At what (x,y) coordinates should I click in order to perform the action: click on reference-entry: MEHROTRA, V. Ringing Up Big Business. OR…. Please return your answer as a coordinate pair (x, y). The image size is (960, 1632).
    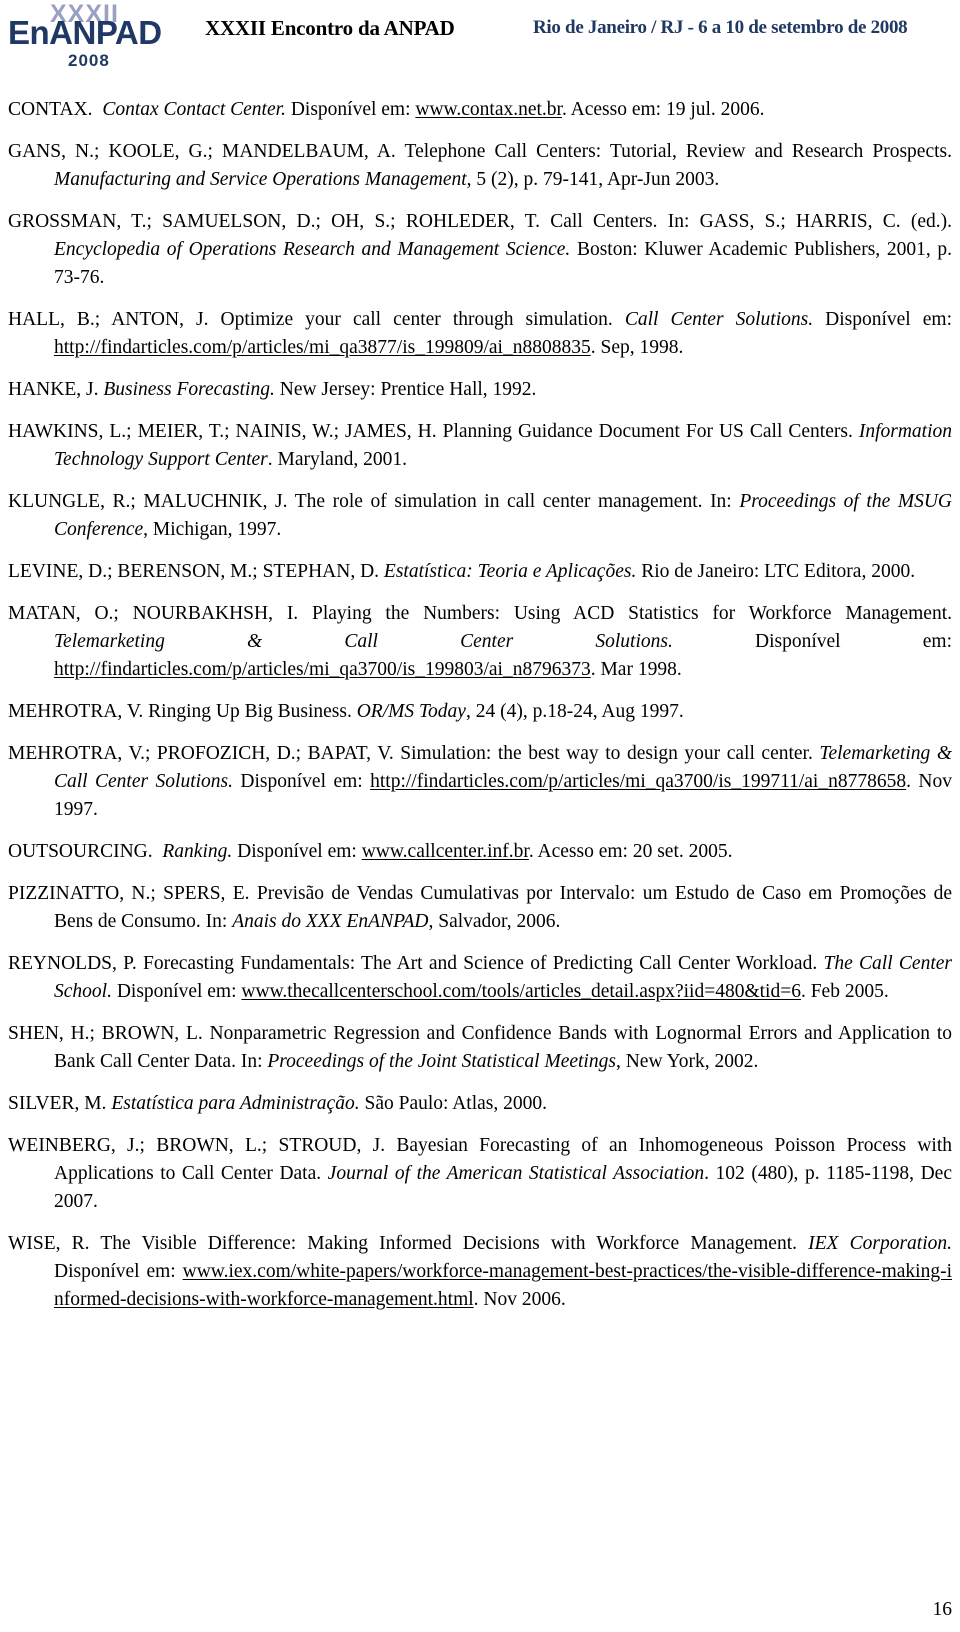
    Looking at the image, I should click on (480, 712).